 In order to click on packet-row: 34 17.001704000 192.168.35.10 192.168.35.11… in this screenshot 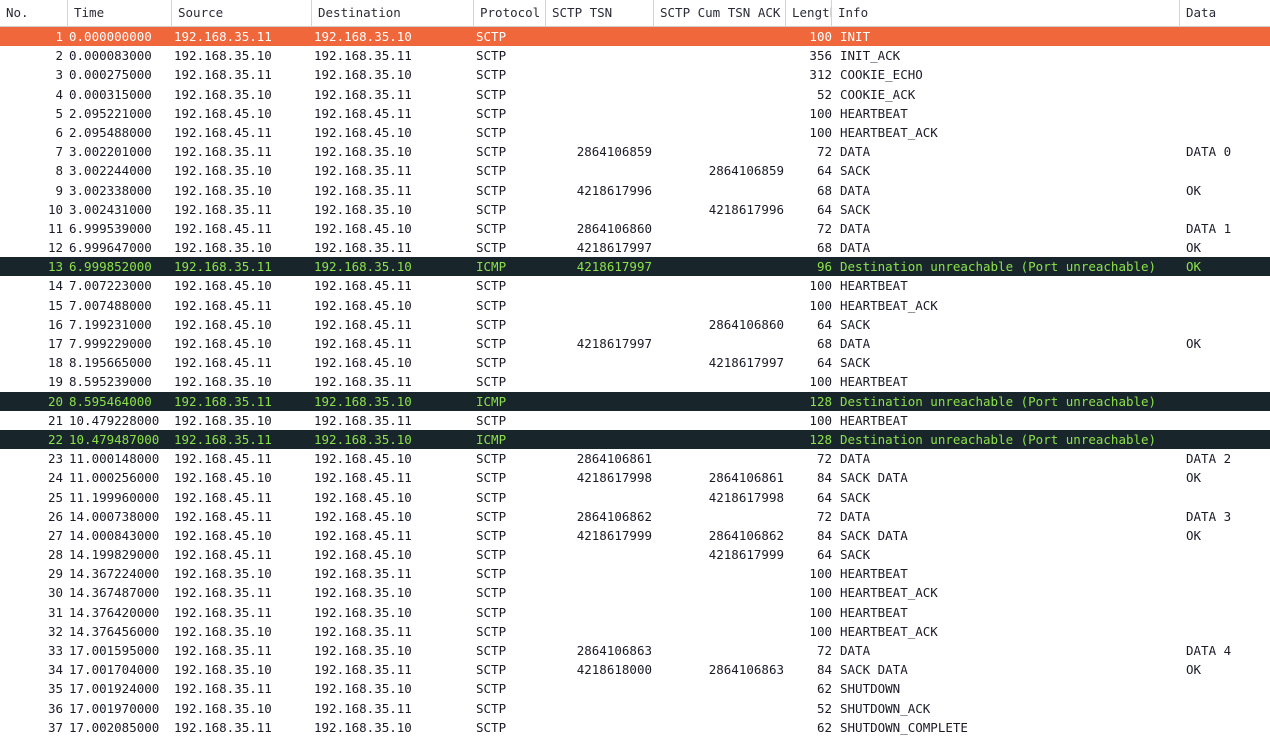, I will do `click(635, 670)`.